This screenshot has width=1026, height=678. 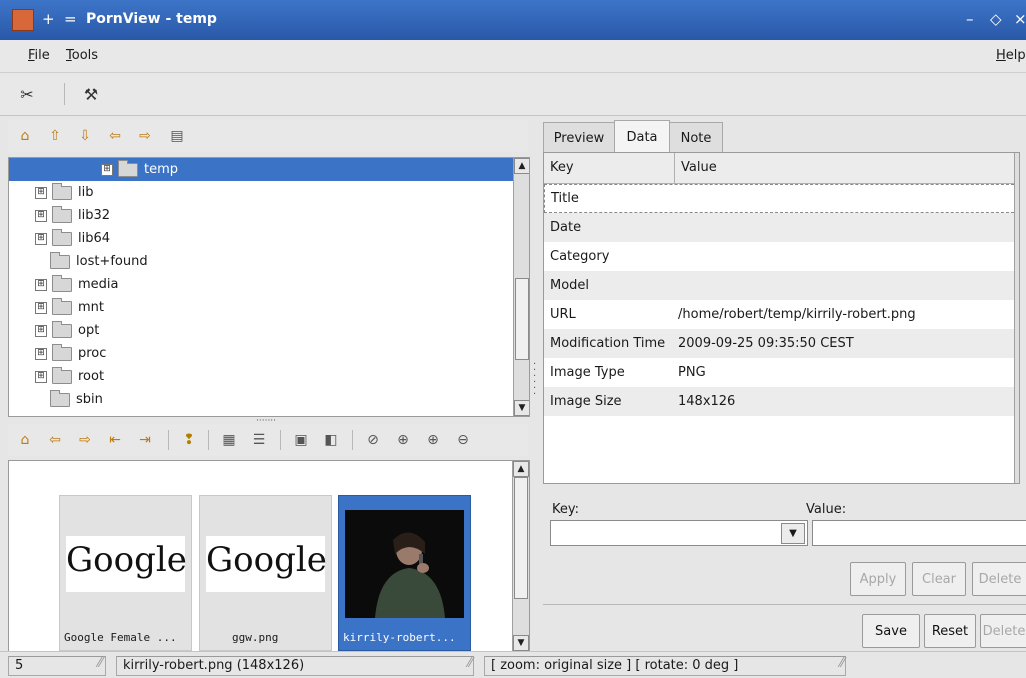 What do you see at coordinates (261, 192) in the screenshot?
I see `tree-item: ⊞ lib` at bounding box center [261, 192].